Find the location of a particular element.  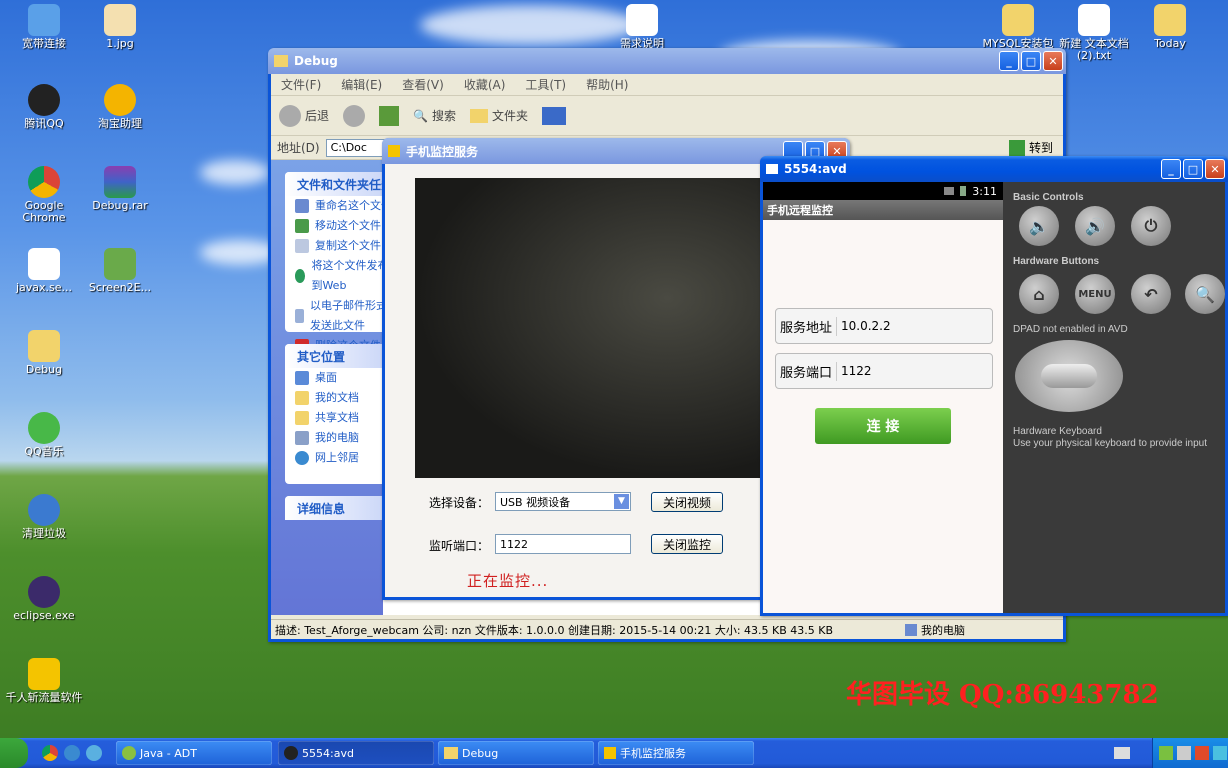

desktop-icon-eclipse: eclipse.exe is located at coordinates (44, 599).